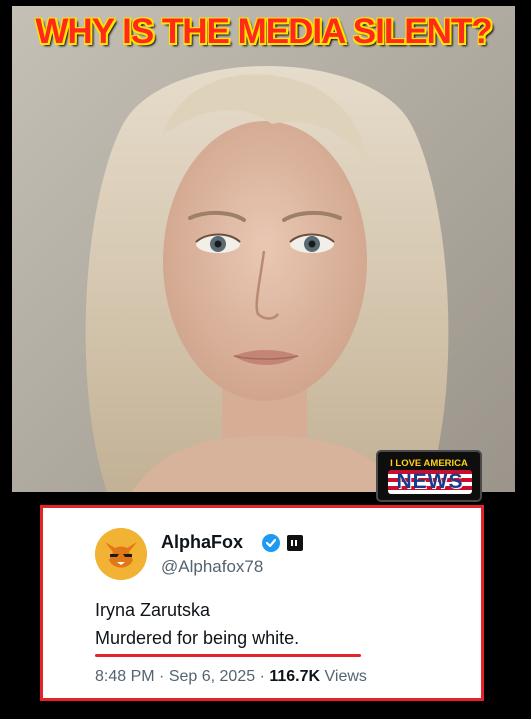  What do you see at coordinates (212, 676) in the screenshot?
I see `tweet-date: Sep 6, 2025` at bounding box center [212, 676].